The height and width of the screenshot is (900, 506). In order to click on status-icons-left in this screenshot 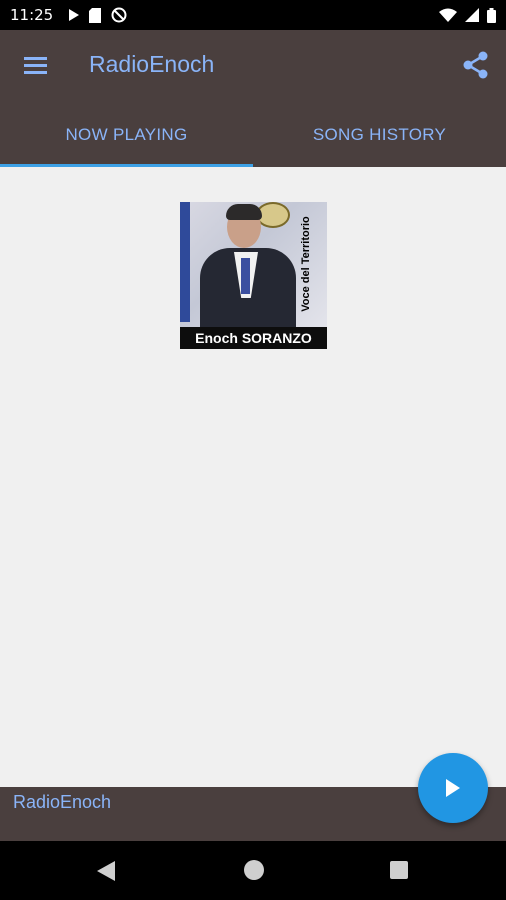, I will do `click(98, 15)`.